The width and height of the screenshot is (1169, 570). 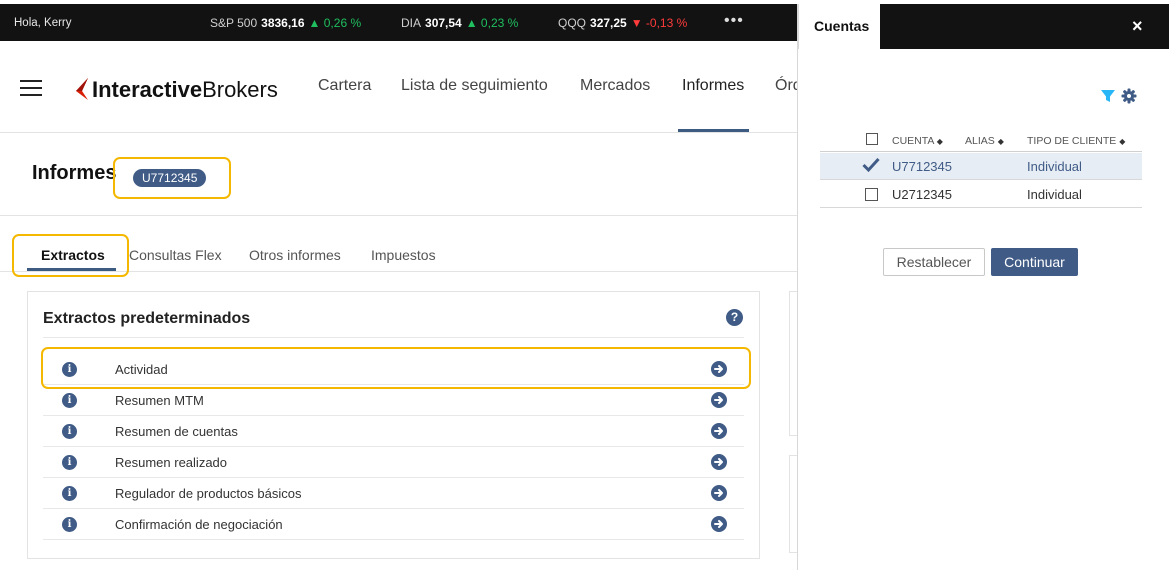 I want to click on close-icon: ×, so click(x=1137, y=26).